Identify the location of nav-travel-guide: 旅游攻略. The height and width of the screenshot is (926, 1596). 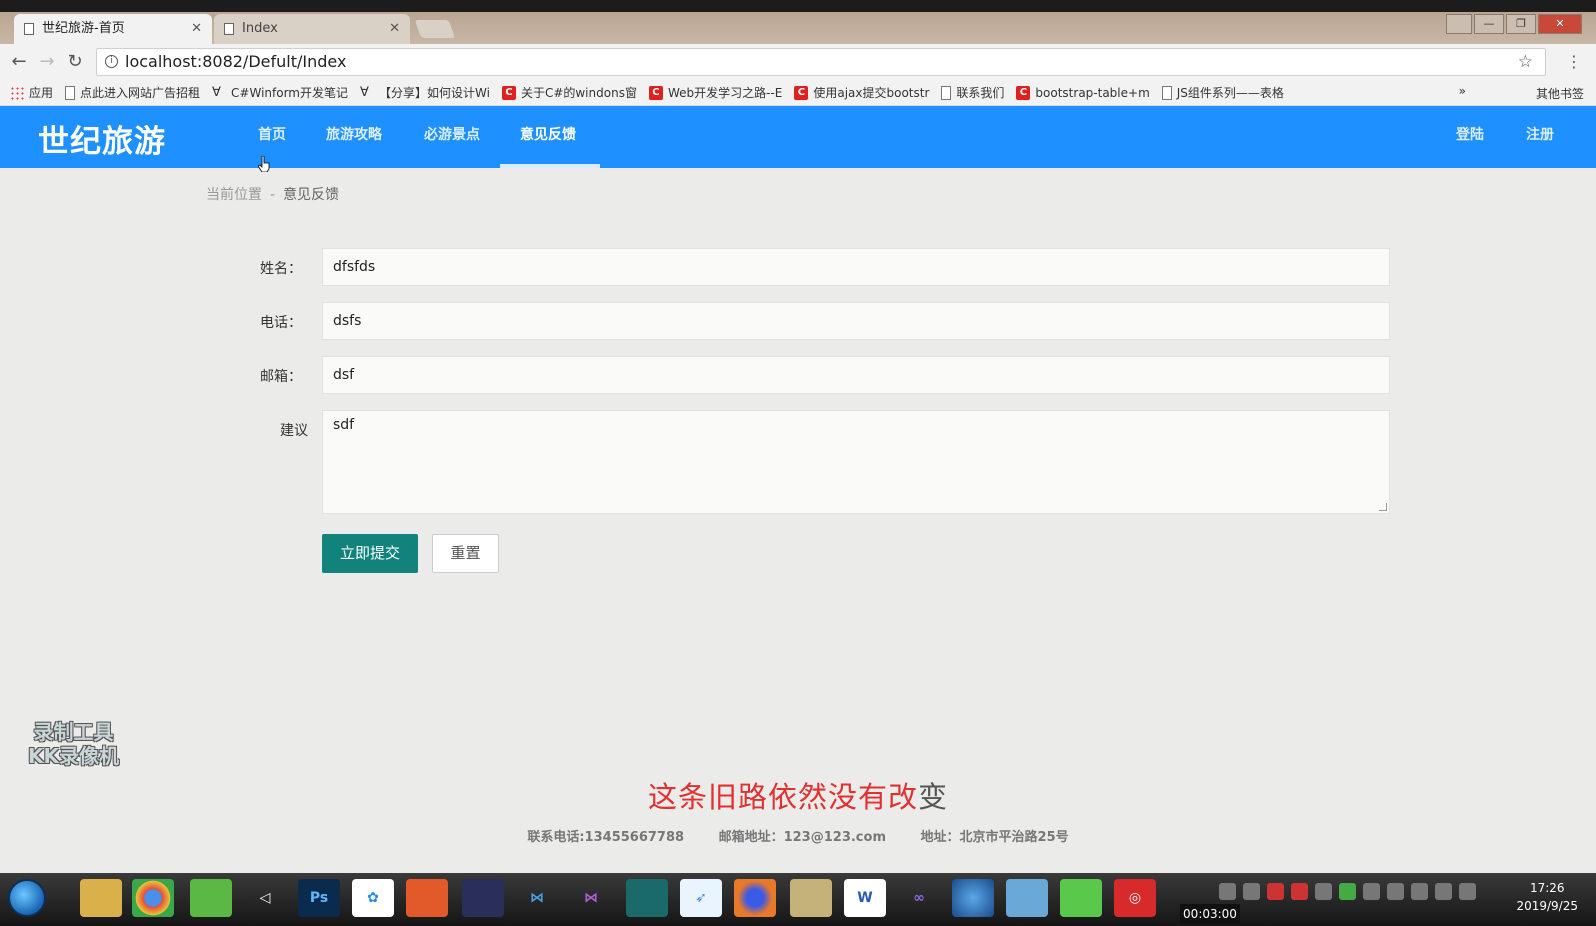
(354, 137).